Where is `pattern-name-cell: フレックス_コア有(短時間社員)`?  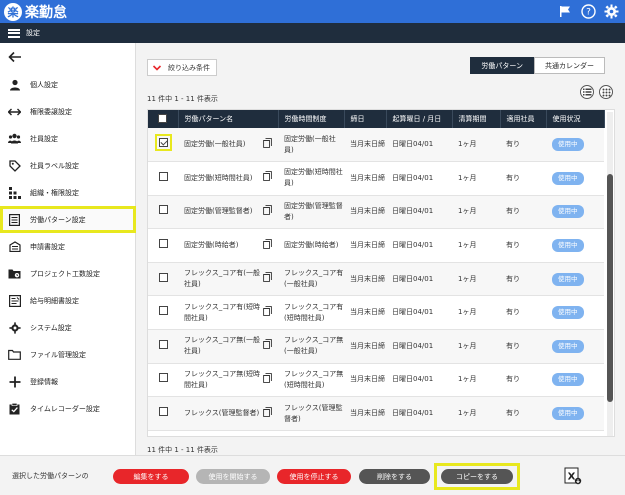
pattern-name-cell: フレックス_コア有(短時間社員) is located at coordinates (228, 313).